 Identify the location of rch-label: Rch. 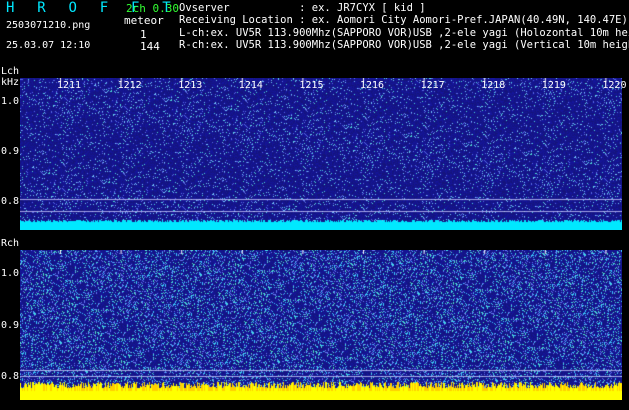
(10, 243).